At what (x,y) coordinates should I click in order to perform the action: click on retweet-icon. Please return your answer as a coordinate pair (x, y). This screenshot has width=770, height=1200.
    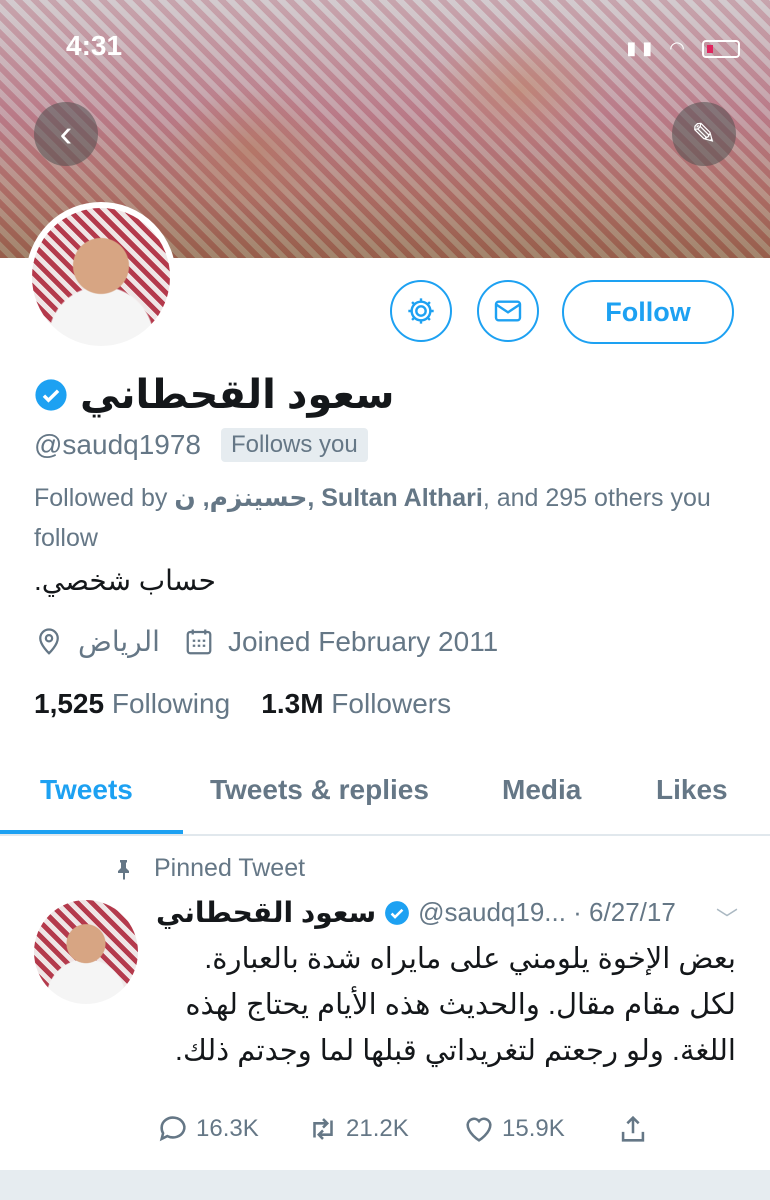
    Looking at the image, I should click on (323, 1129).